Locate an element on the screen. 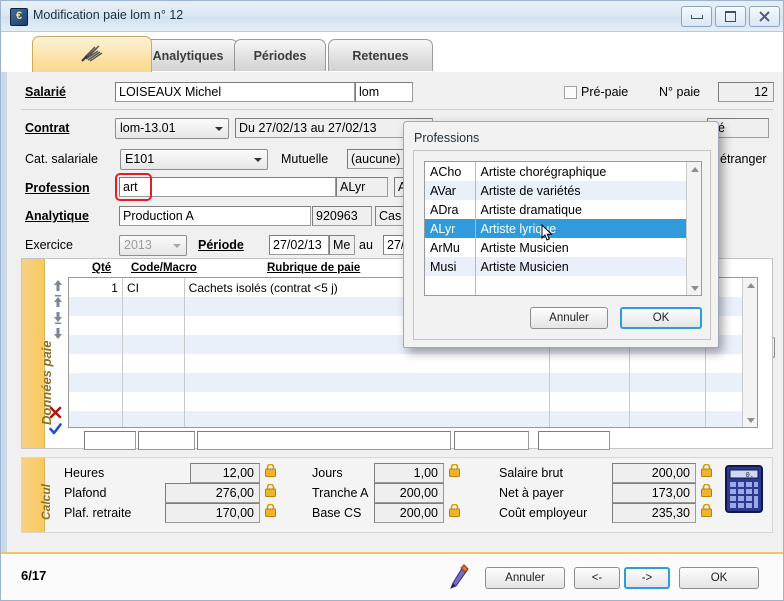 This screenshot has height=601, width=784. salarie-code-input: lom is located at coordinates (384, 92).